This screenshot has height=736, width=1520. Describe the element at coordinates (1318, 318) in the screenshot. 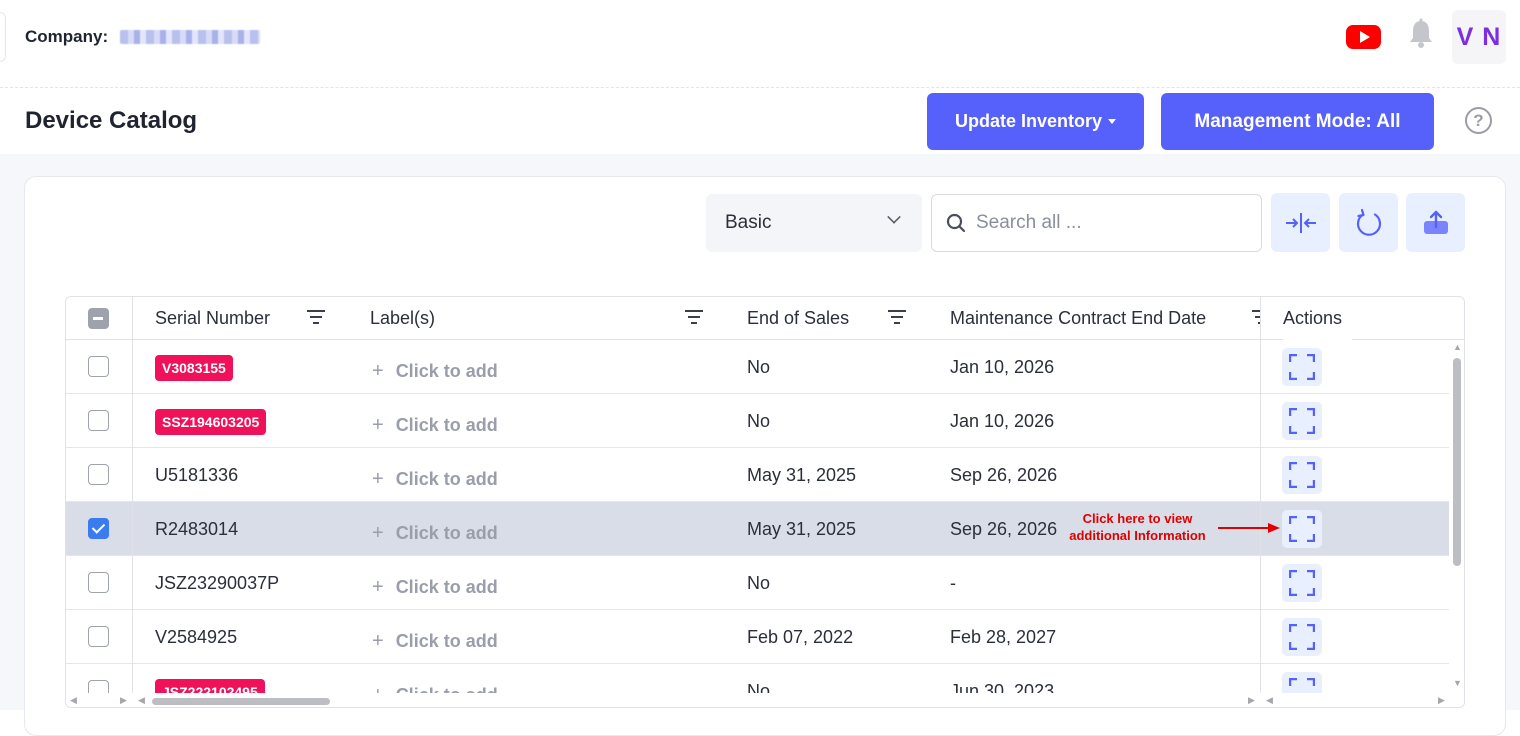

I see `column-actions: Actions` at that location.